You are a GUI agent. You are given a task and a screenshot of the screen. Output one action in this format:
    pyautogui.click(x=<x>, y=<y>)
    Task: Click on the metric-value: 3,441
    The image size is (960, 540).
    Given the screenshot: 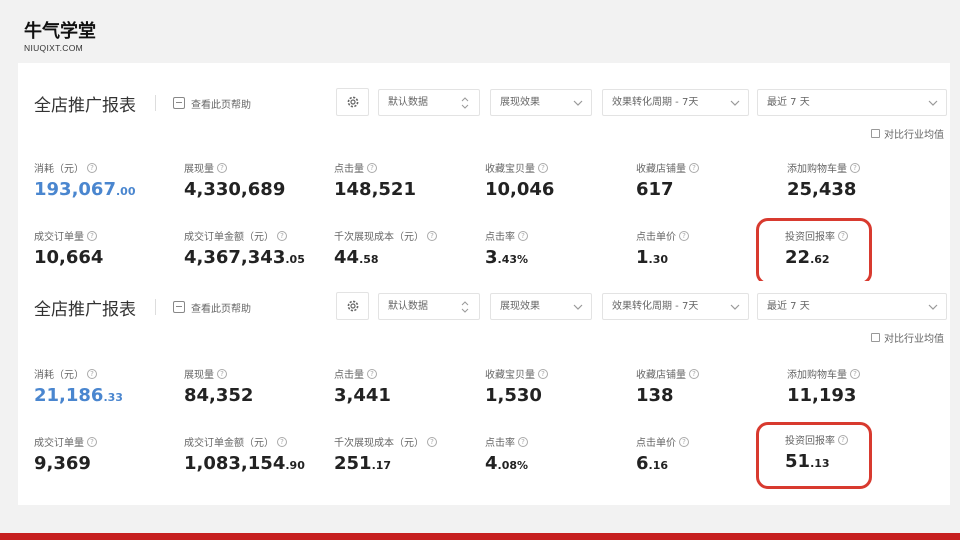 What is the action you would take?
    pyautogui.click(x=362, y=395)
    